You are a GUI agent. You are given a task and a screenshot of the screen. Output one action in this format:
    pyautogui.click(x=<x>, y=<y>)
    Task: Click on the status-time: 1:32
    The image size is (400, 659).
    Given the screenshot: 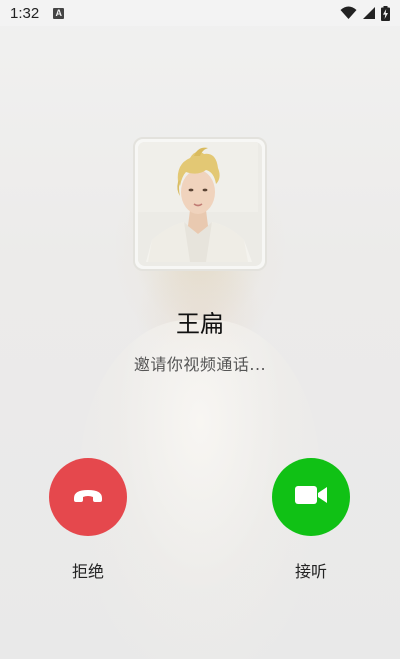 What is the action you would take?
    pyautogui.click(x=25, y=13)
    